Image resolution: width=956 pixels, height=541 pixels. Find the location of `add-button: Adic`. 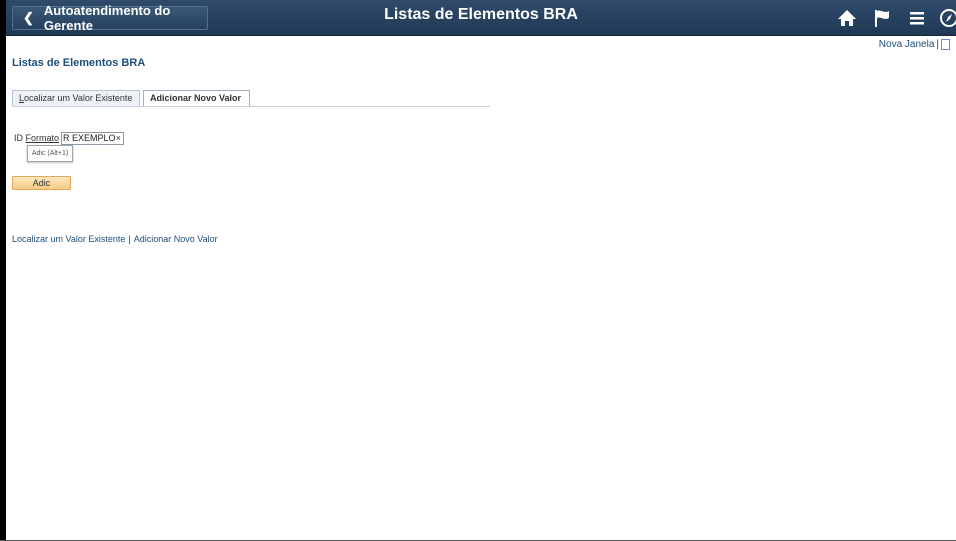

add-button: Adic is located at coordinates (41, 183).